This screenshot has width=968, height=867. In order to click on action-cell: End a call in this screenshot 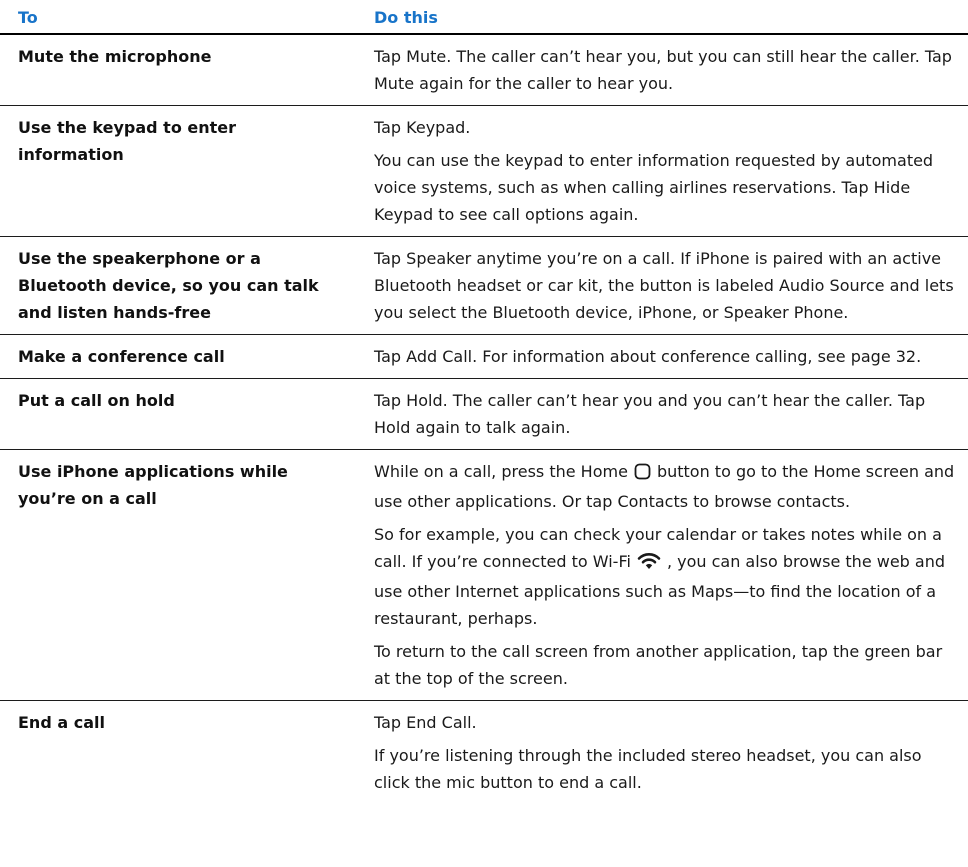, I will do `click(61, 722)`.